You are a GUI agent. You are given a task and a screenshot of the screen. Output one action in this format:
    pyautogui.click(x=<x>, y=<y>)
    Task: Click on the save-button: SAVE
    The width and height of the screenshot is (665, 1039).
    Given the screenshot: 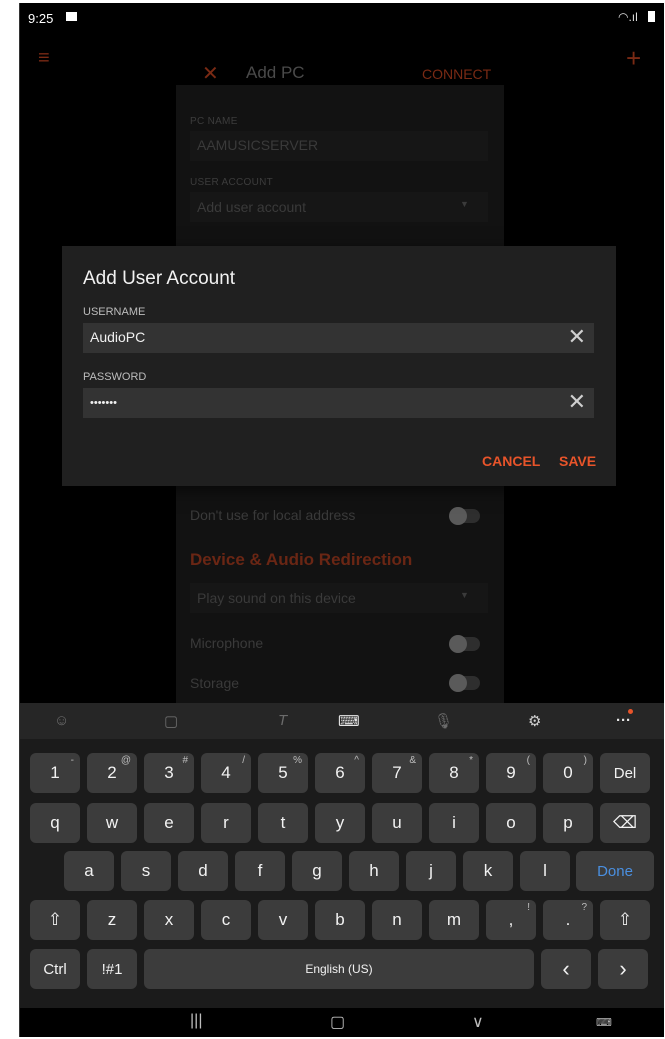 What is the action you would take?
    pyautogui.click(x=577, y=461)
    